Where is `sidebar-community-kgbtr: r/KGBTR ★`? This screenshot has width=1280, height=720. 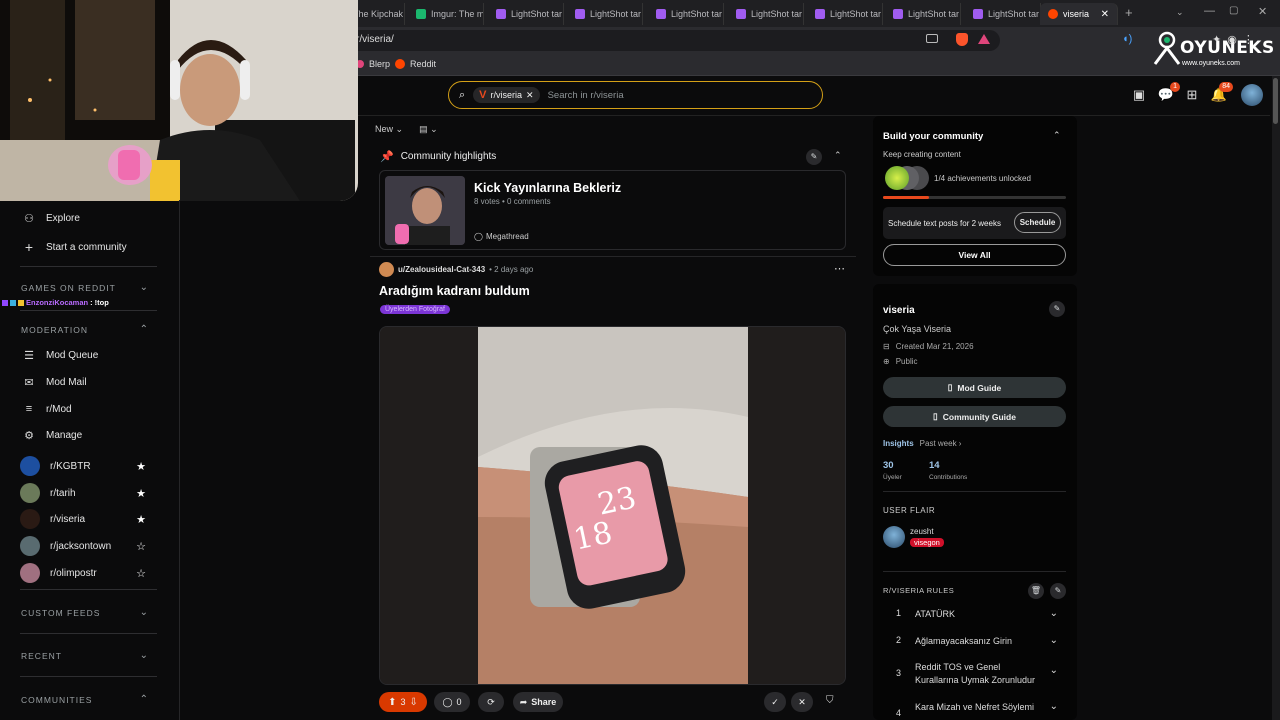 sidebar-community-kgbtr: r/KGBTR ★ is located at coordinates (83, 466).